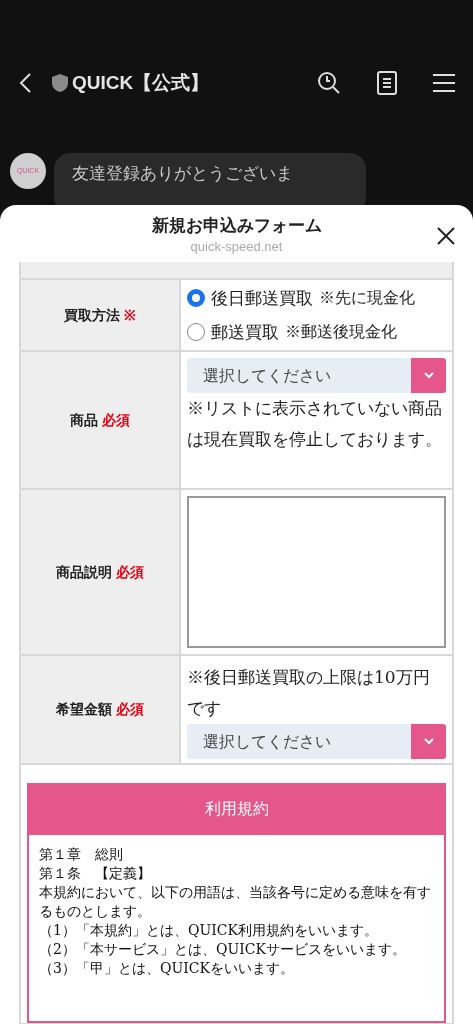 This screenshot has width=473, height=1024. Describe the element at coordinates (92, 315) in the screenshot. I see `field-label: 買取方法` at that location.